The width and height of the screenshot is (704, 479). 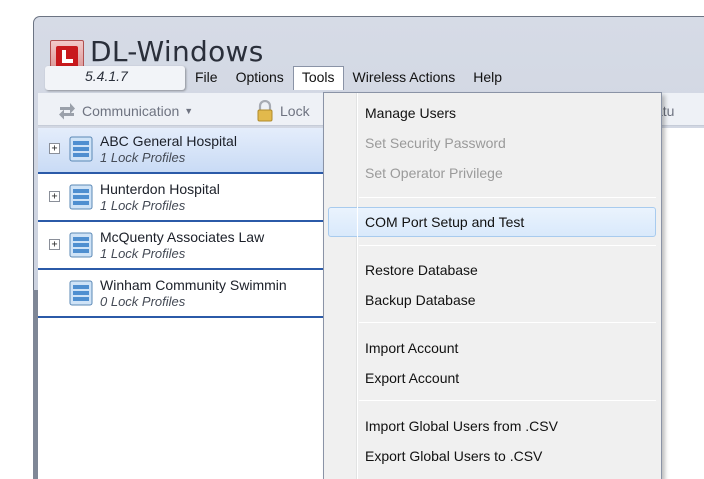 I want to click on communication-button: Communication ▼, so click(x=125, y=111).